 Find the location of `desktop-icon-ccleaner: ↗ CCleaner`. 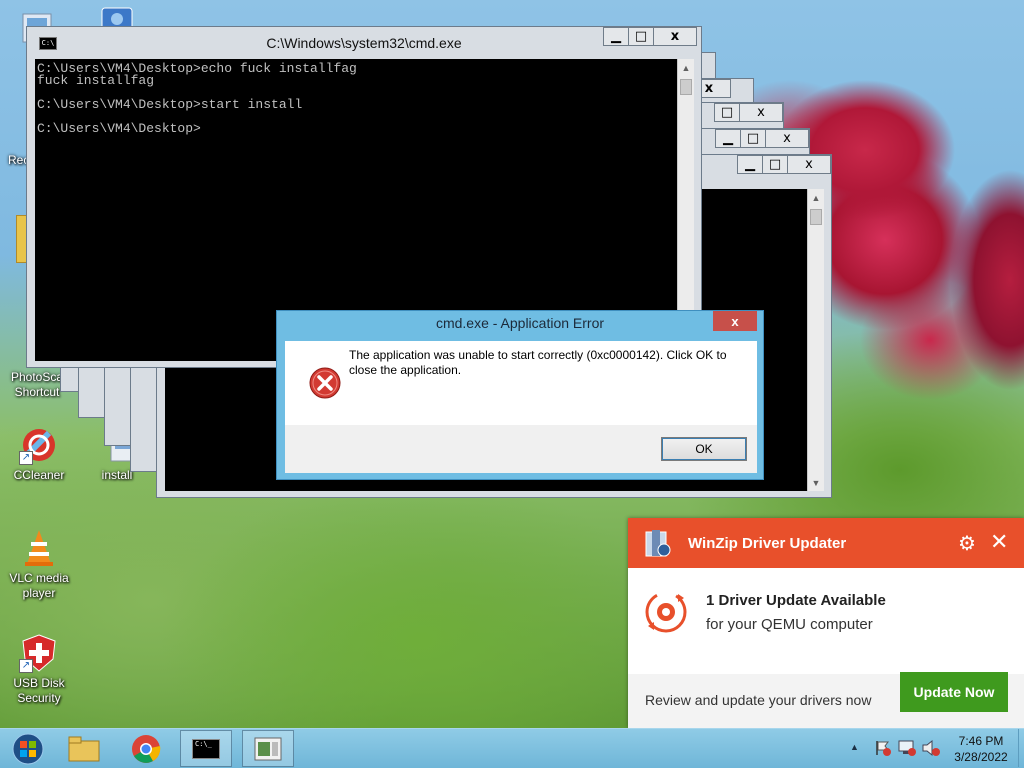

desktop-icon-ccleaner: ↗ CCleaner is located at coordinates (39, 454).